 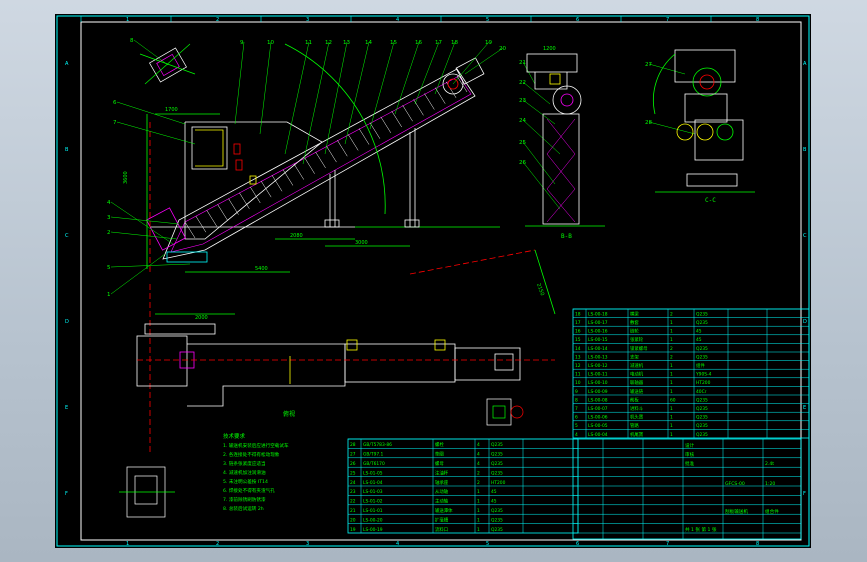 What do you see at coordinates (353, 445) in the screenshot?
I see `parts-main-cell: 28` at bounding box center [353, 445].